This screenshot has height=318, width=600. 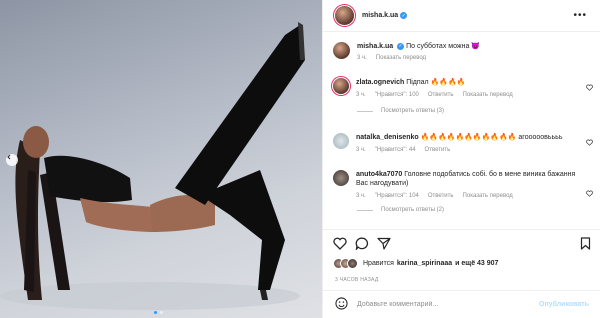 I want to click on likes-summary: Нравится karina_spirinaaa и ещё 43 907, so click(x=415, y=263).